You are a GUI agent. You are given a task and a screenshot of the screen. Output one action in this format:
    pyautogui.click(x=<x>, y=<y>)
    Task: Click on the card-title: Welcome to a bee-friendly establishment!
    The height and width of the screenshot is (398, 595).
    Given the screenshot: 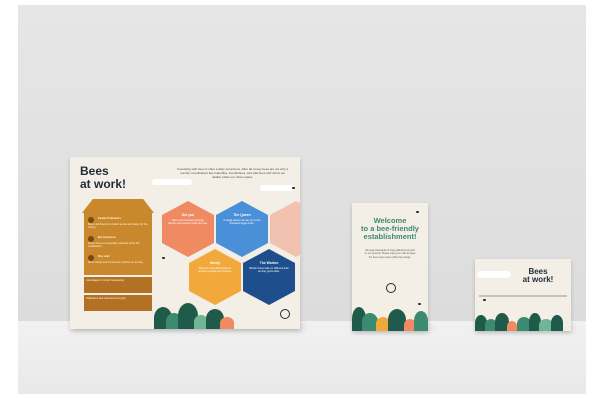 What is the action you would take?
    pyautogui.click(x=390, y=229)
    